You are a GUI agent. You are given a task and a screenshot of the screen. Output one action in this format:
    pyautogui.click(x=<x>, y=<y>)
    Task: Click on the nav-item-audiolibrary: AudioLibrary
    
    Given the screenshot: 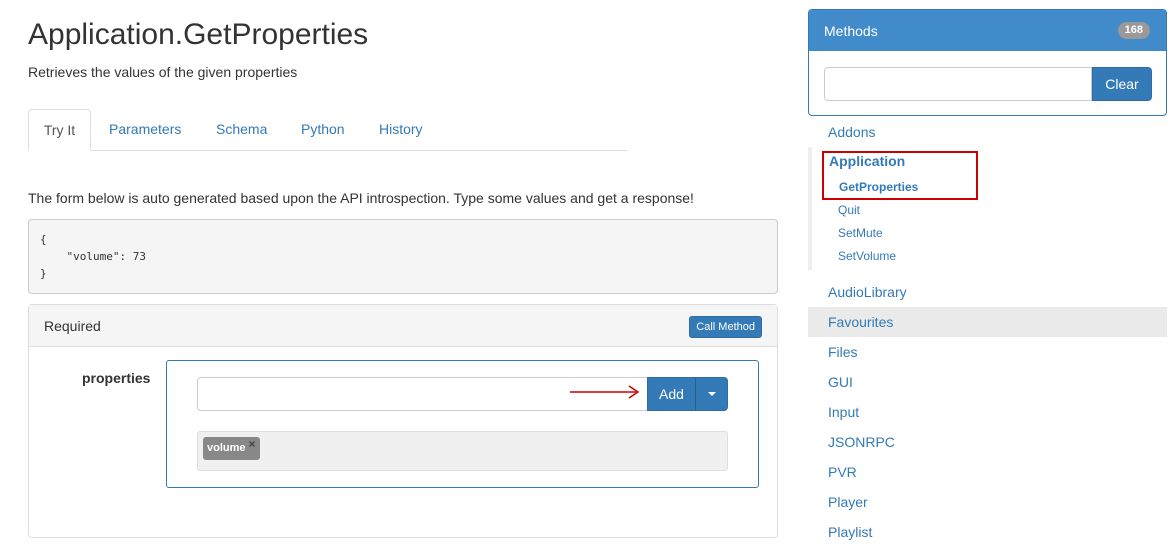 What is the action you would take?
    pyautogui.click(x=987, y=292)
    